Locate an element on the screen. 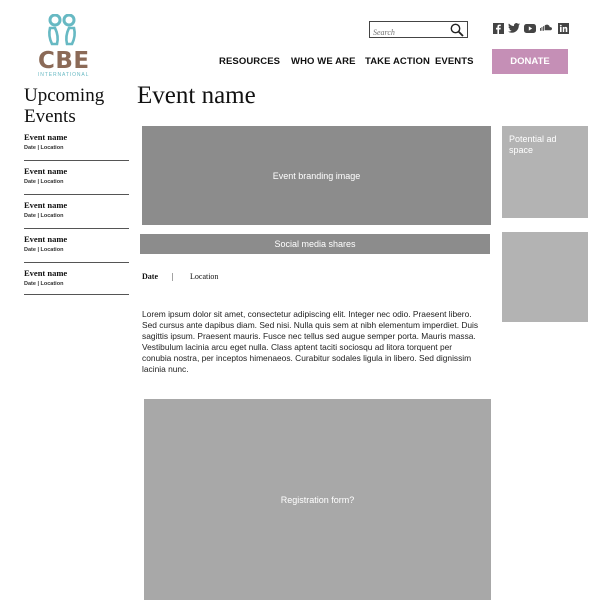  heading-line-1: Upcoming is located at coordinates (64, 95).